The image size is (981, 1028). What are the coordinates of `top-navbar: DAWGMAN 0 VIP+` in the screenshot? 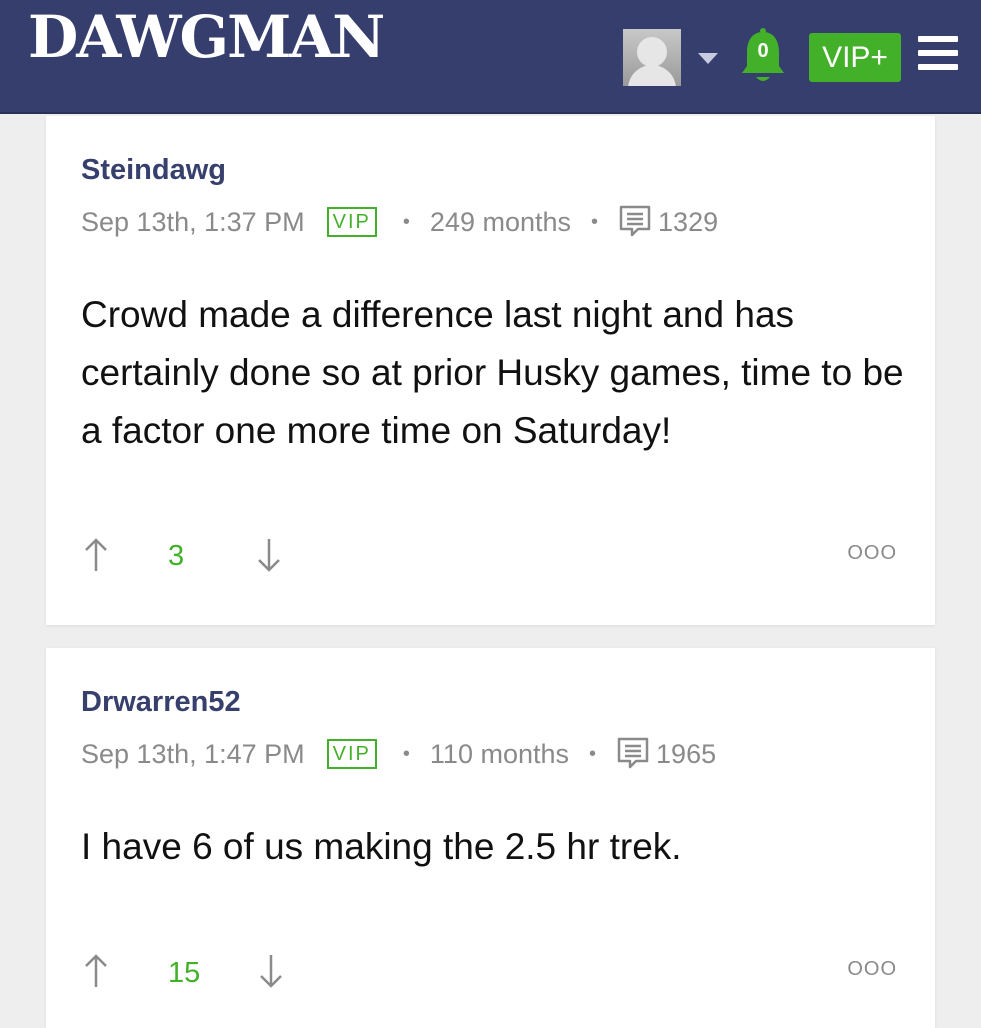 It's located at (490, 57).